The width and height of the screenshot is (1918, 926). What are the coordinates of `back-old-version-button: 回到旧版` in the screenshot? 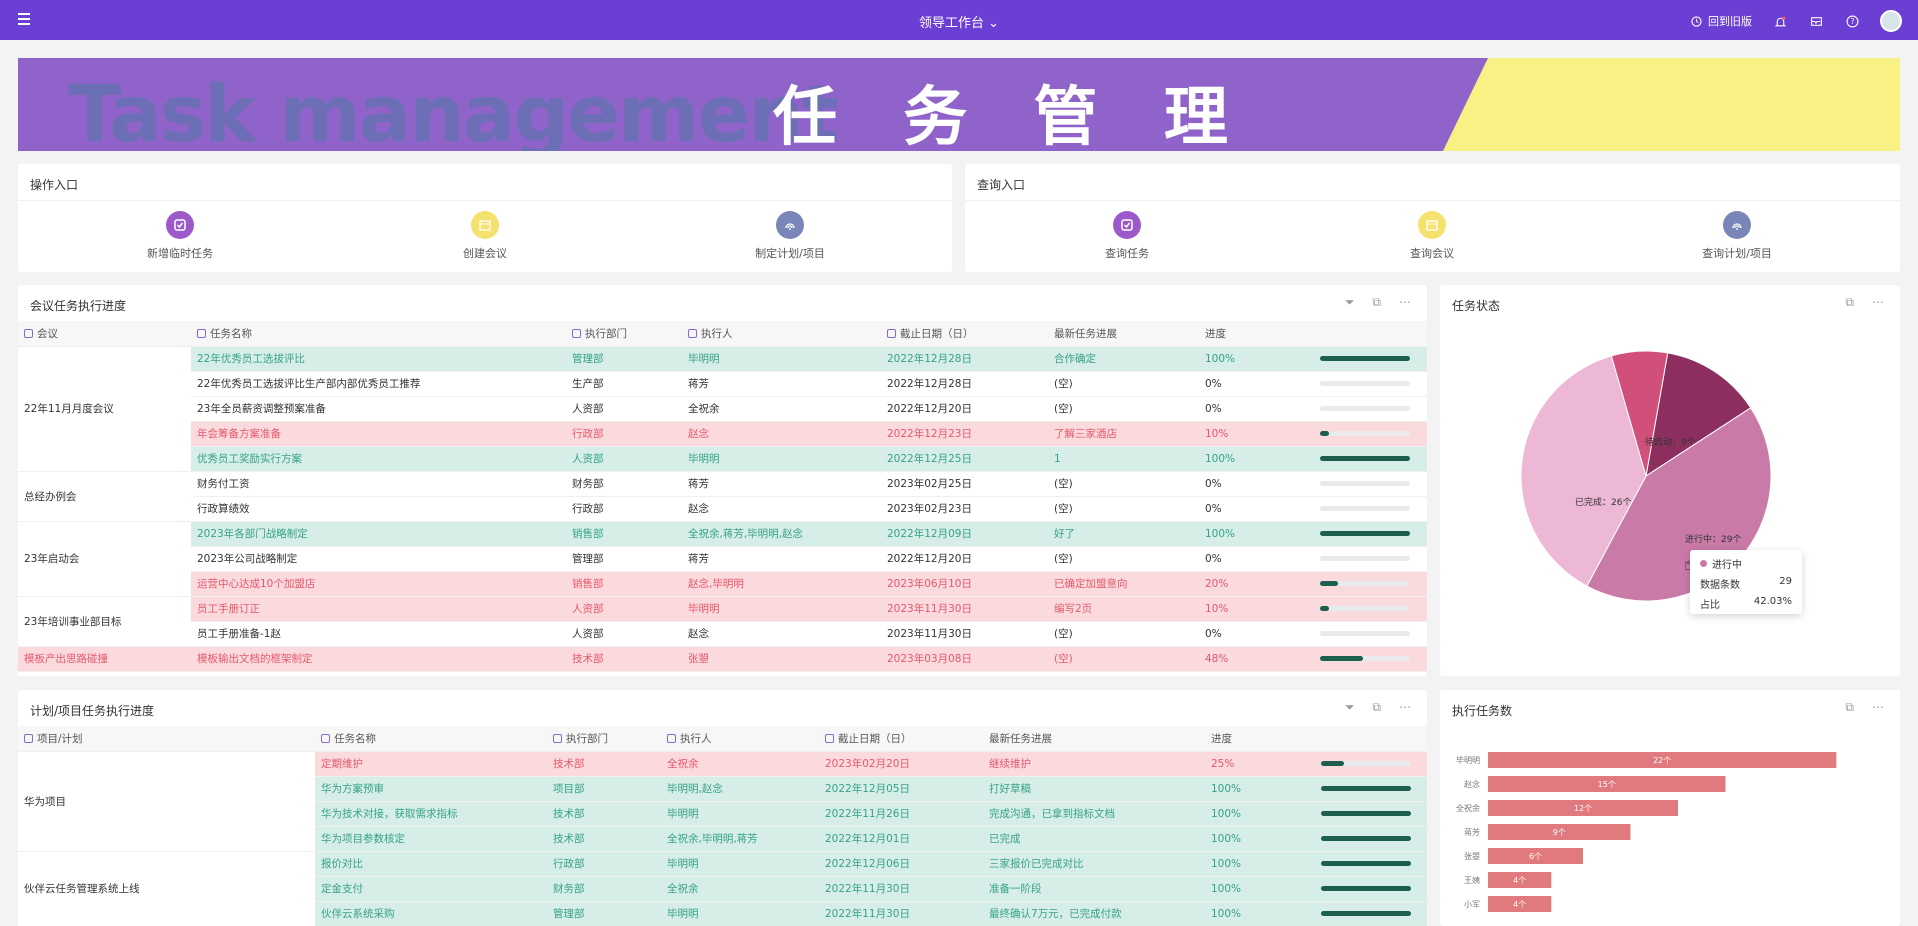 It's located at (1720, 21).